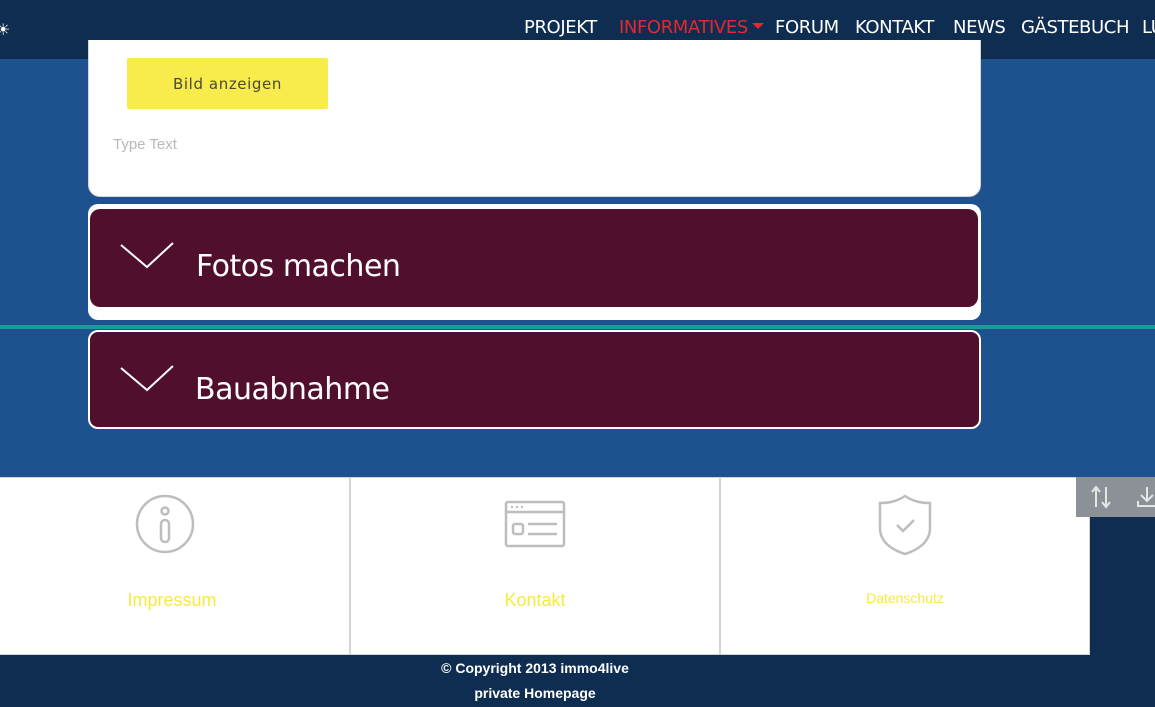  What do you see at coordinates (1145, 497) in the screenshot?
I see `download-icon` at bounding box center [1145, 497].